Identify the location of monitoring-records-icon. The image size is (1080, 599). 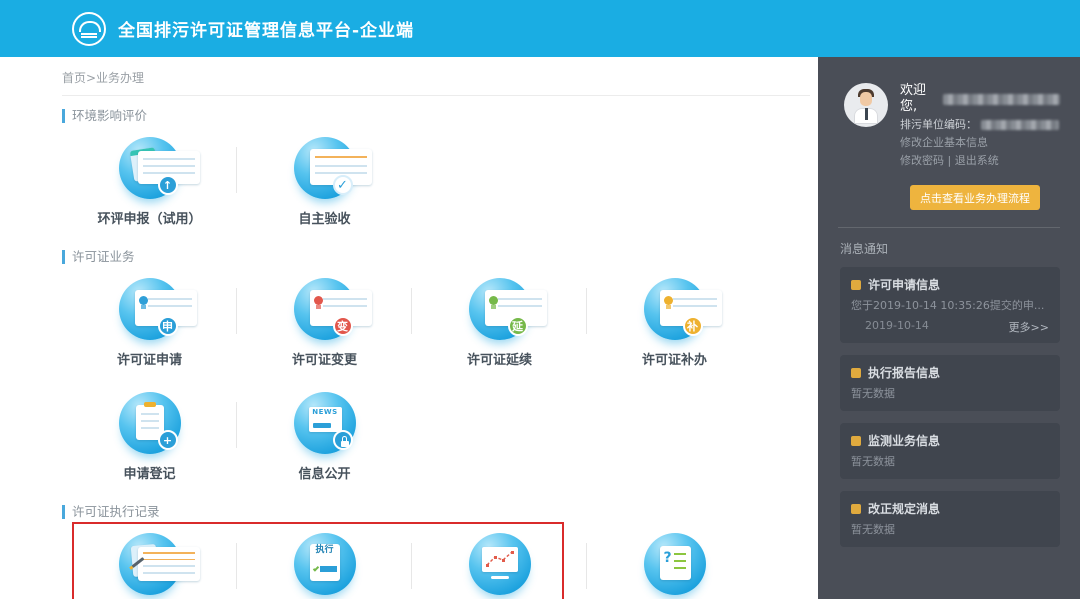
(499, 564).